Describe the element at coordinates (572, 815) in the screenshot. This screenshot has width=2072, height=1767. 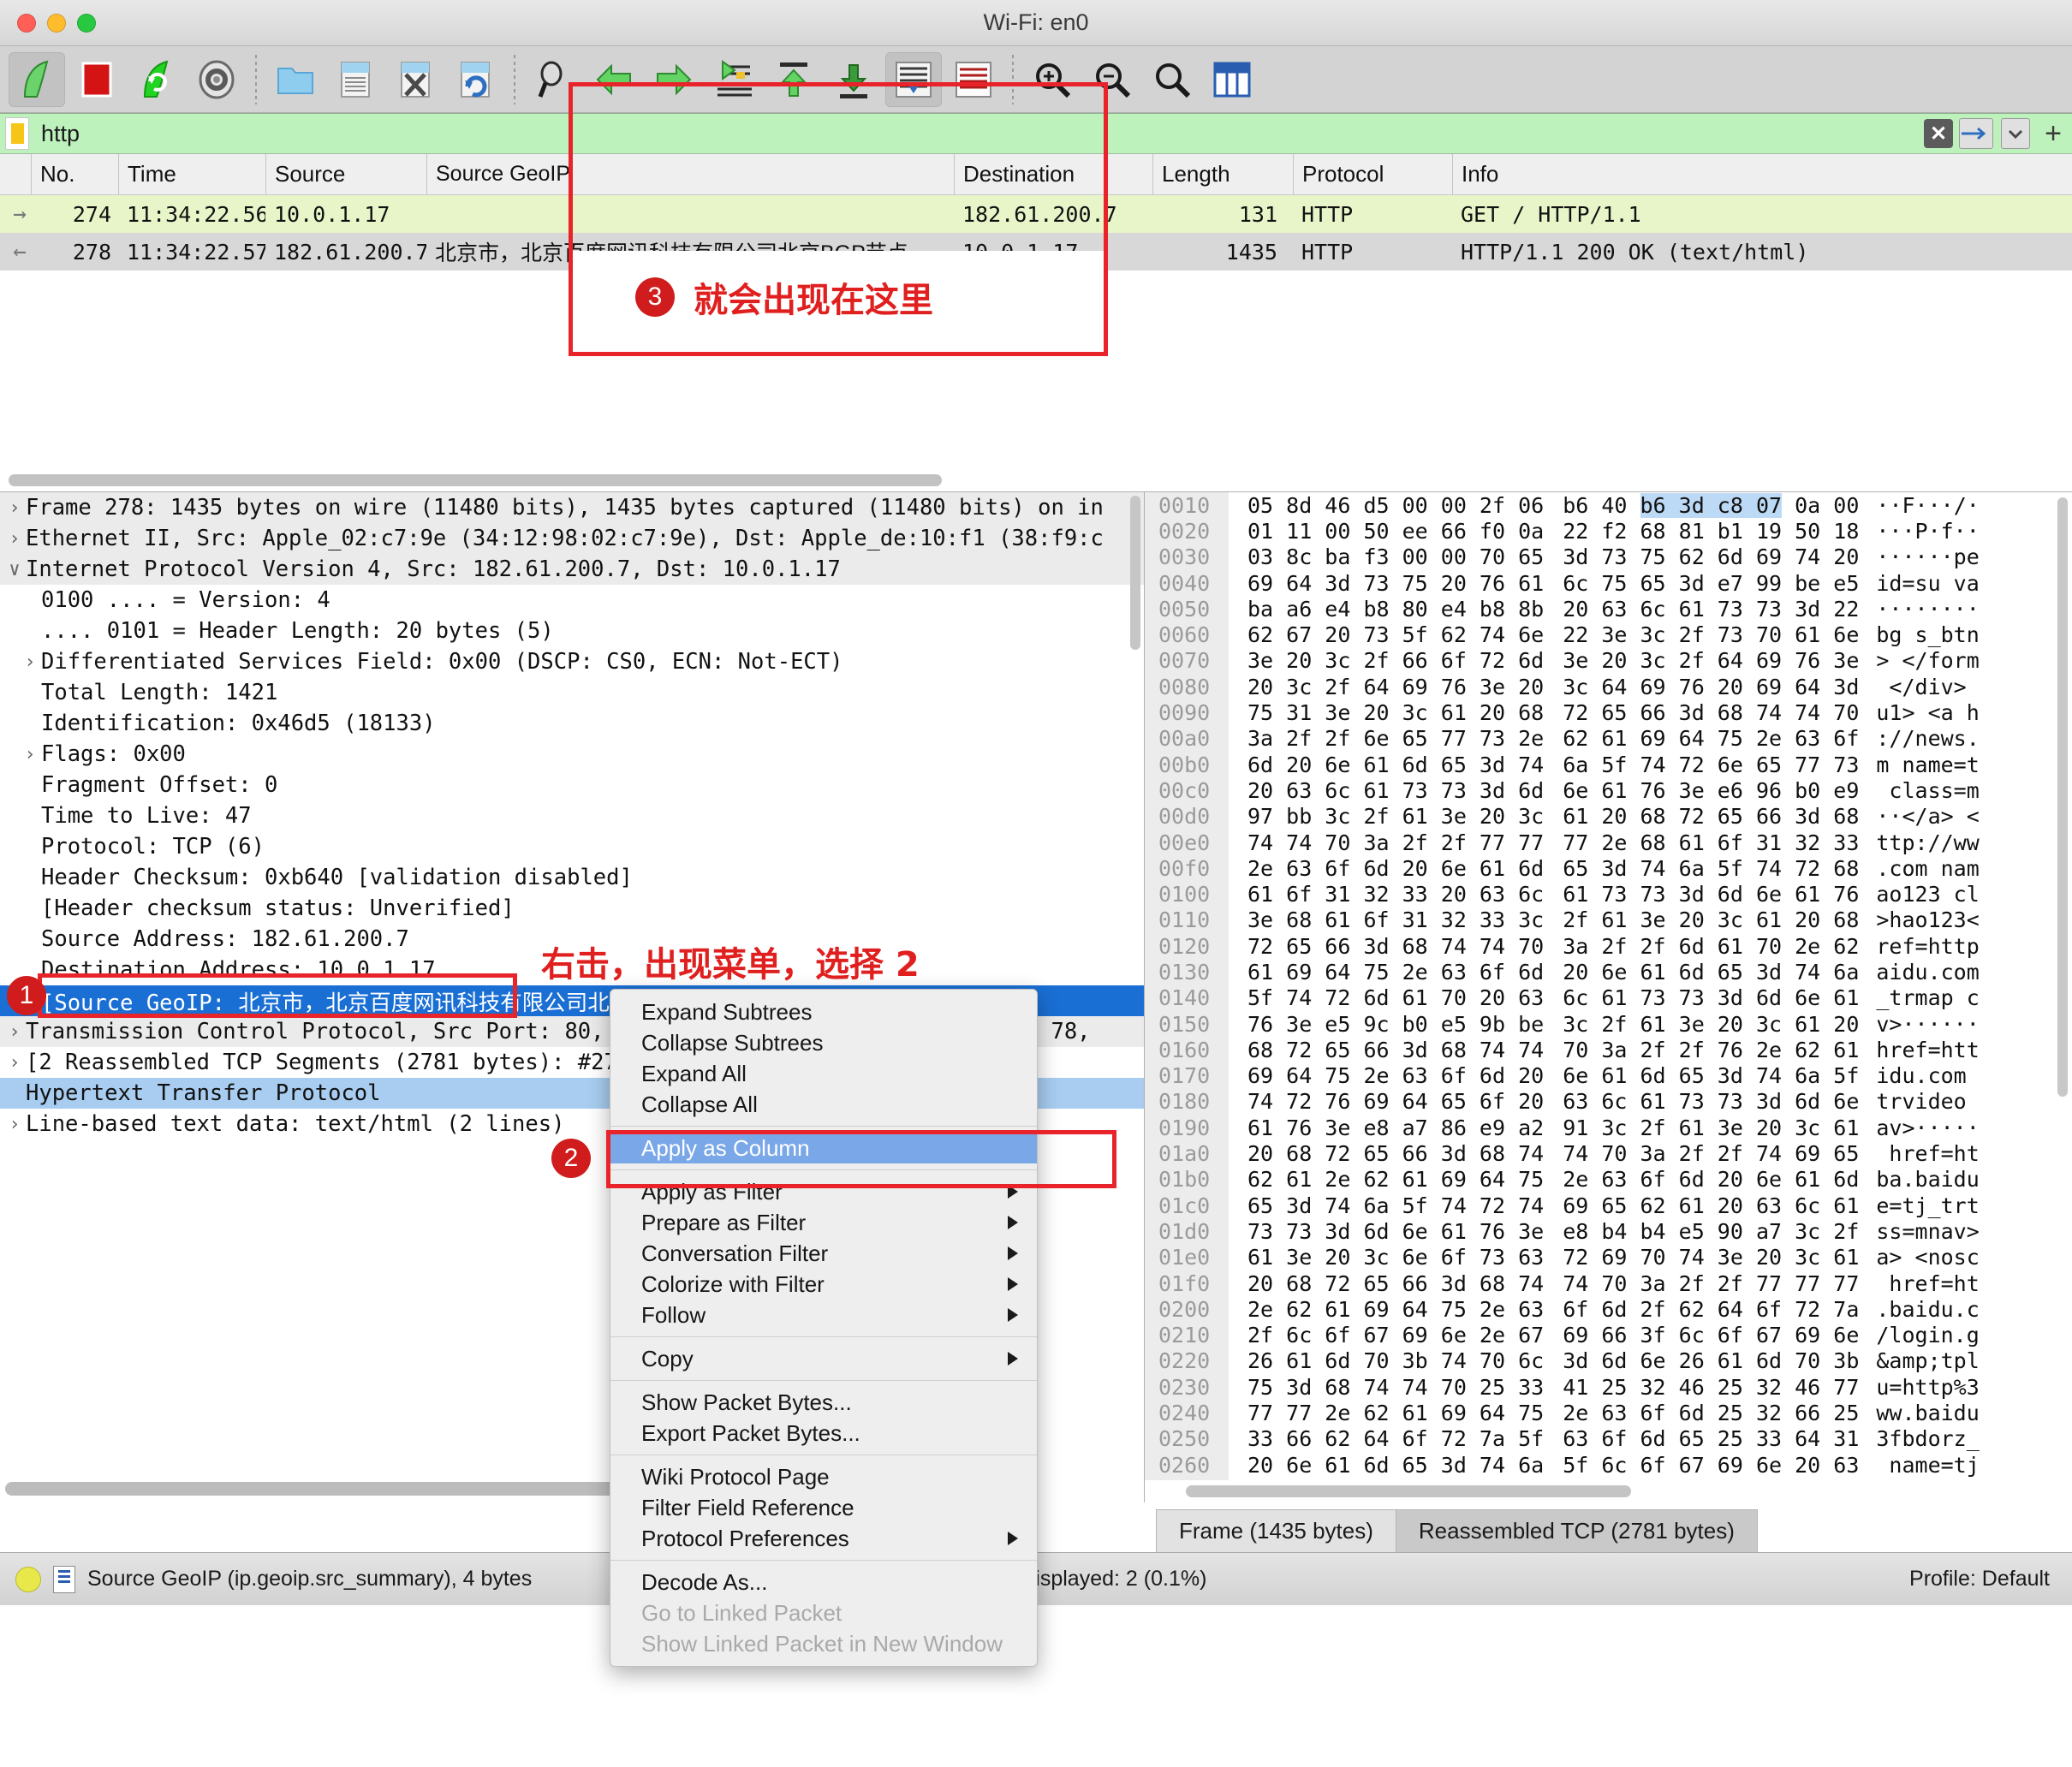
I see `detail-tree-row: Time to Live: 47` at that location.